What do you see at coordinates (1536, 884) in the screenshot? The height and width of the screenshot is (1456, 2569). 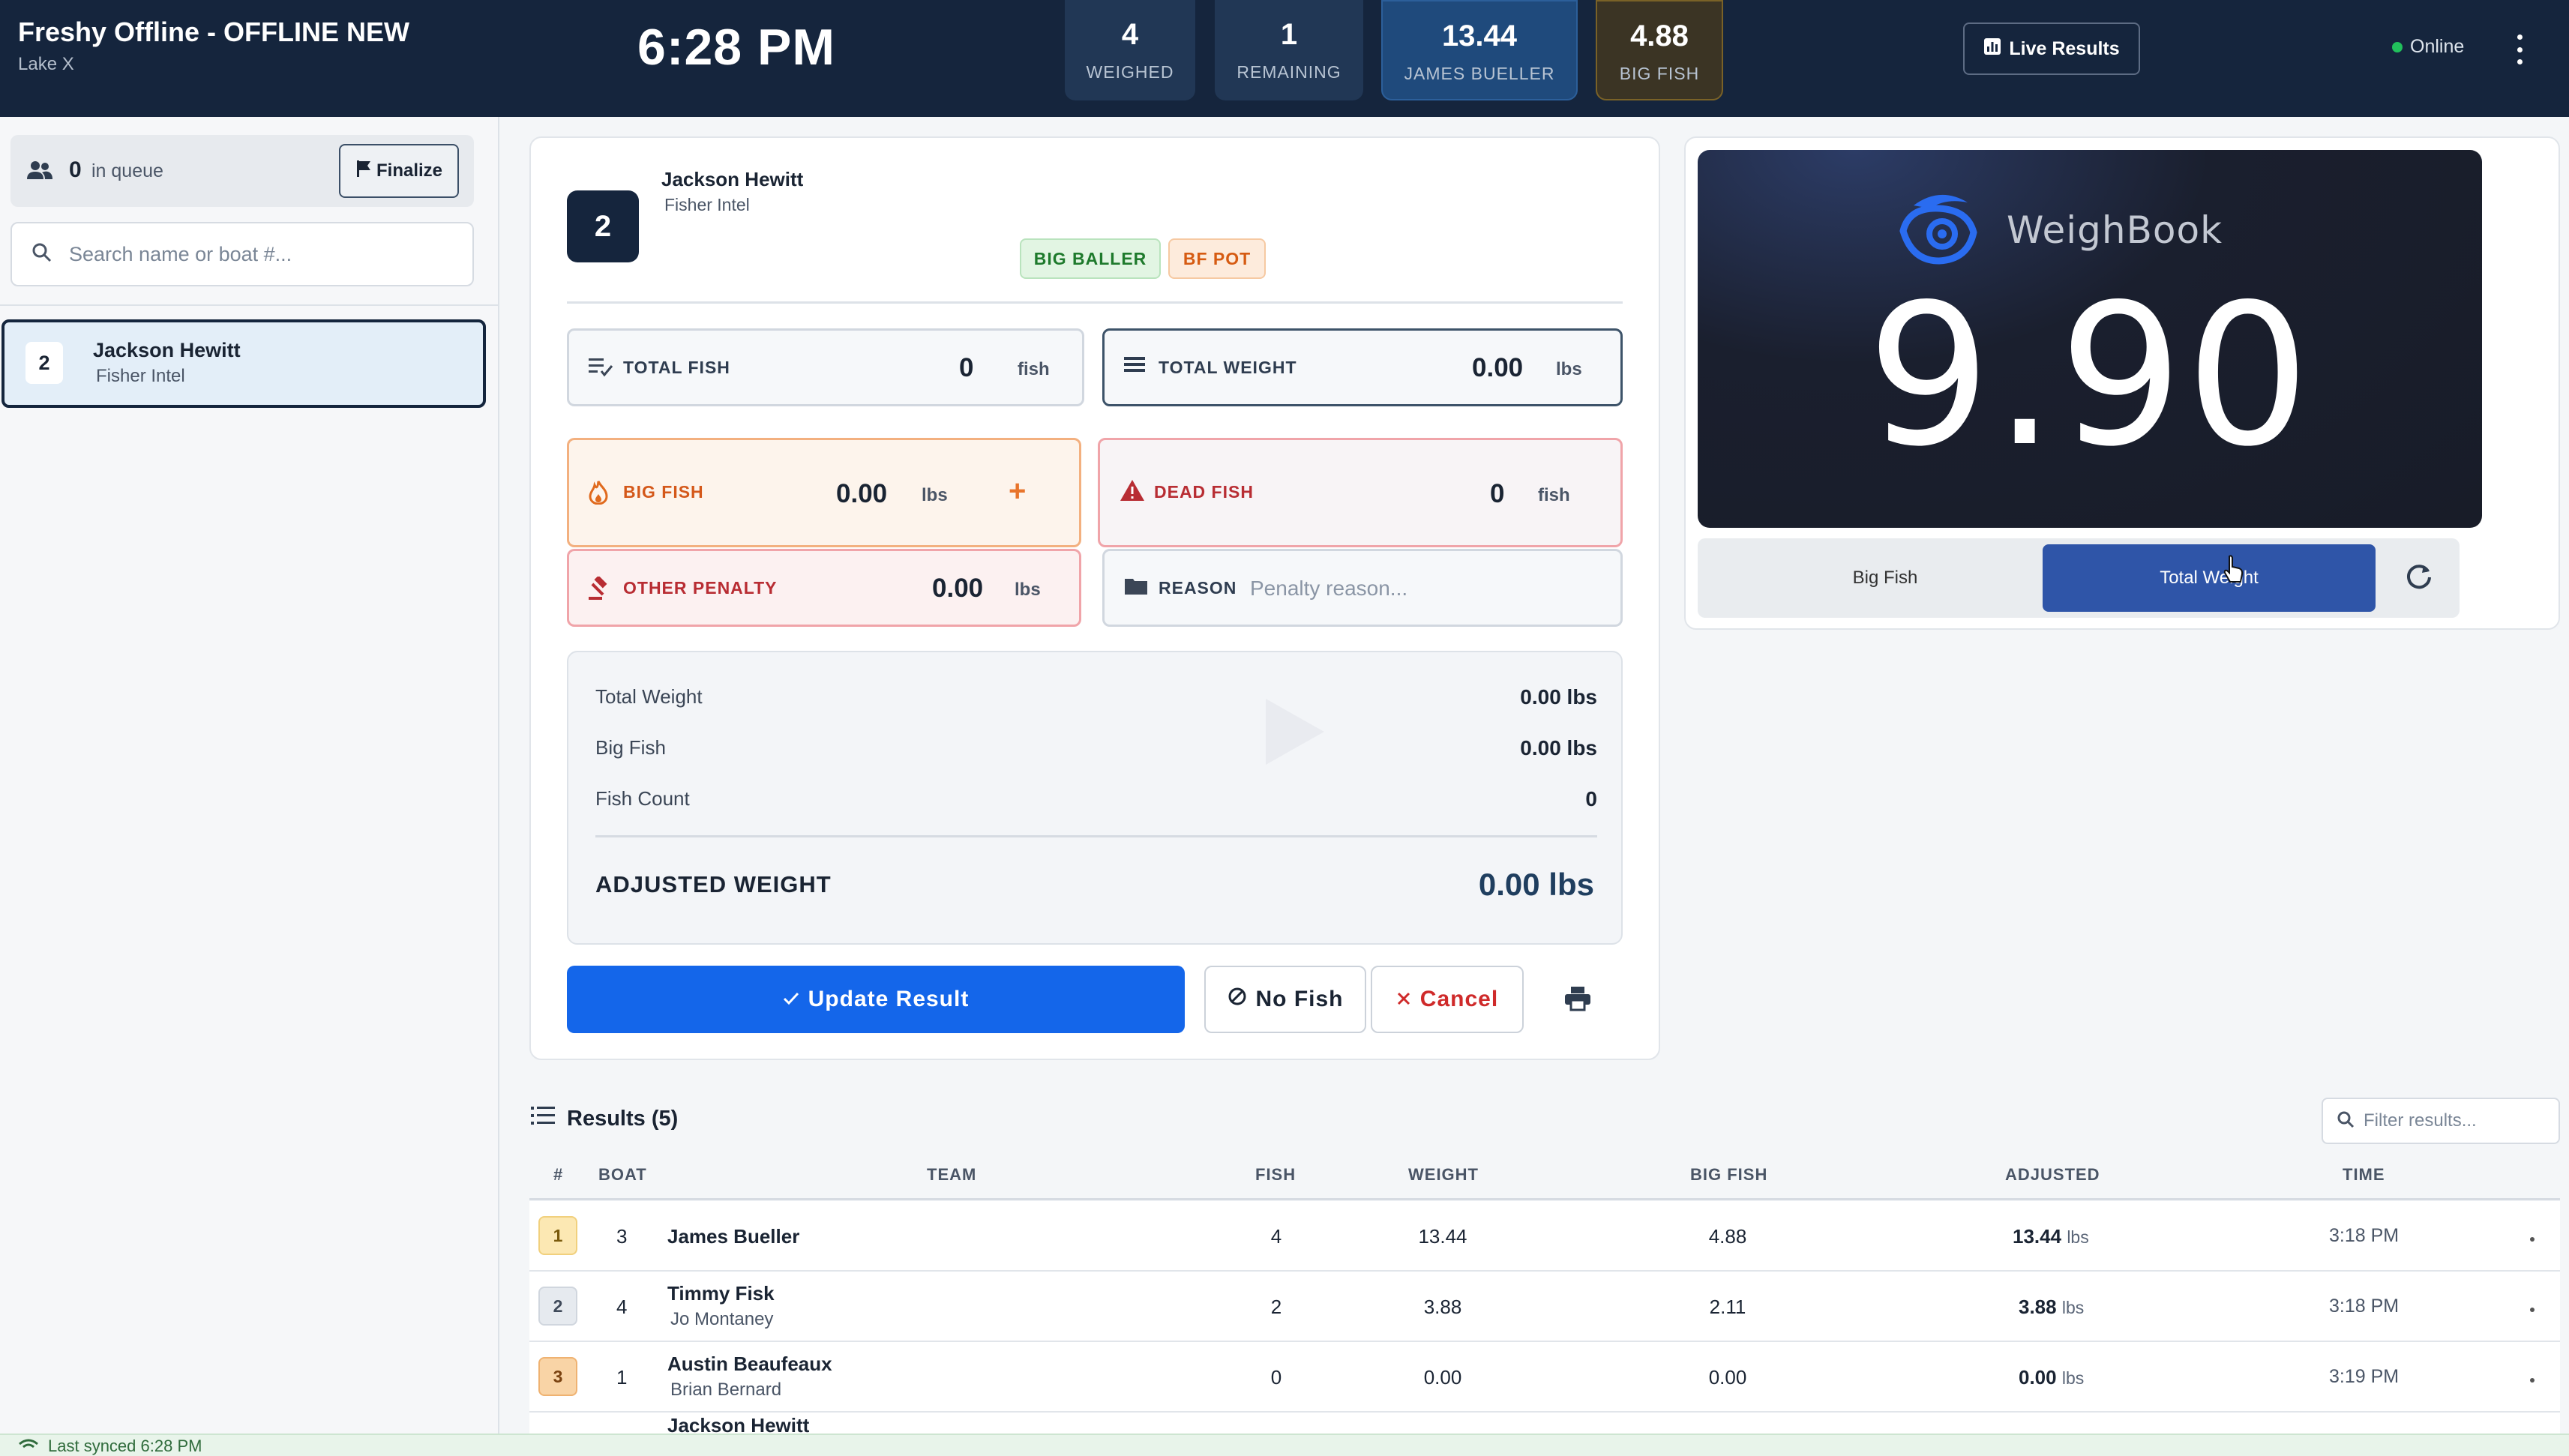 I see `adjusted-weight-value: 0.00 lbs` at bounding box center [1536, 884].